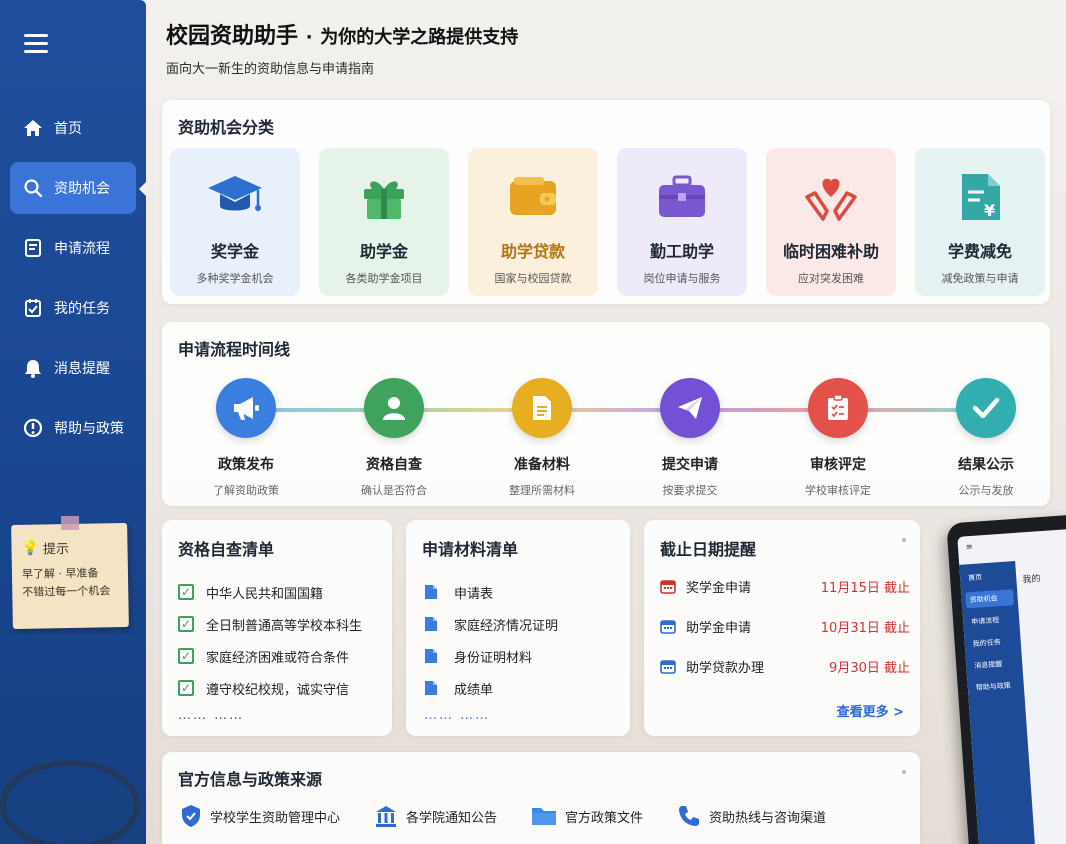 Image resolution: width=1066 pixels, height=844 pixels. What do you see at coordinates (869, 668) in the screenshot?
I see `deadline-date: 9月30日 截止` at bounding box center [869, 668].